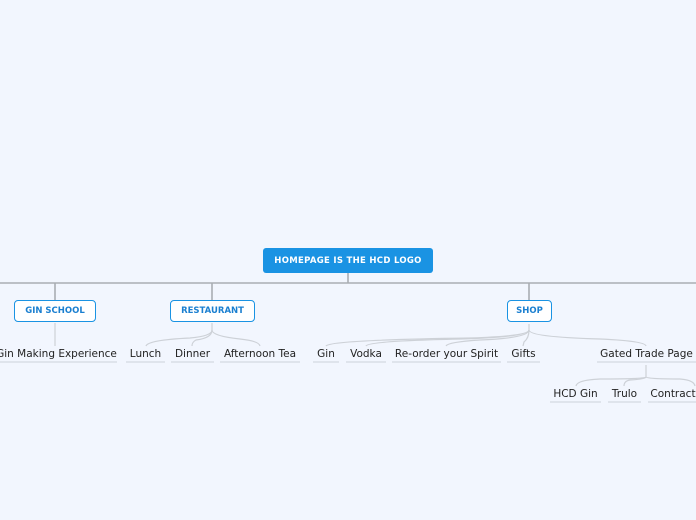 This screenshot has width=696, height=520. Describe the element at coordinates (529, 311) in the screenshot. I see `node-shop: SHOP` at that location.